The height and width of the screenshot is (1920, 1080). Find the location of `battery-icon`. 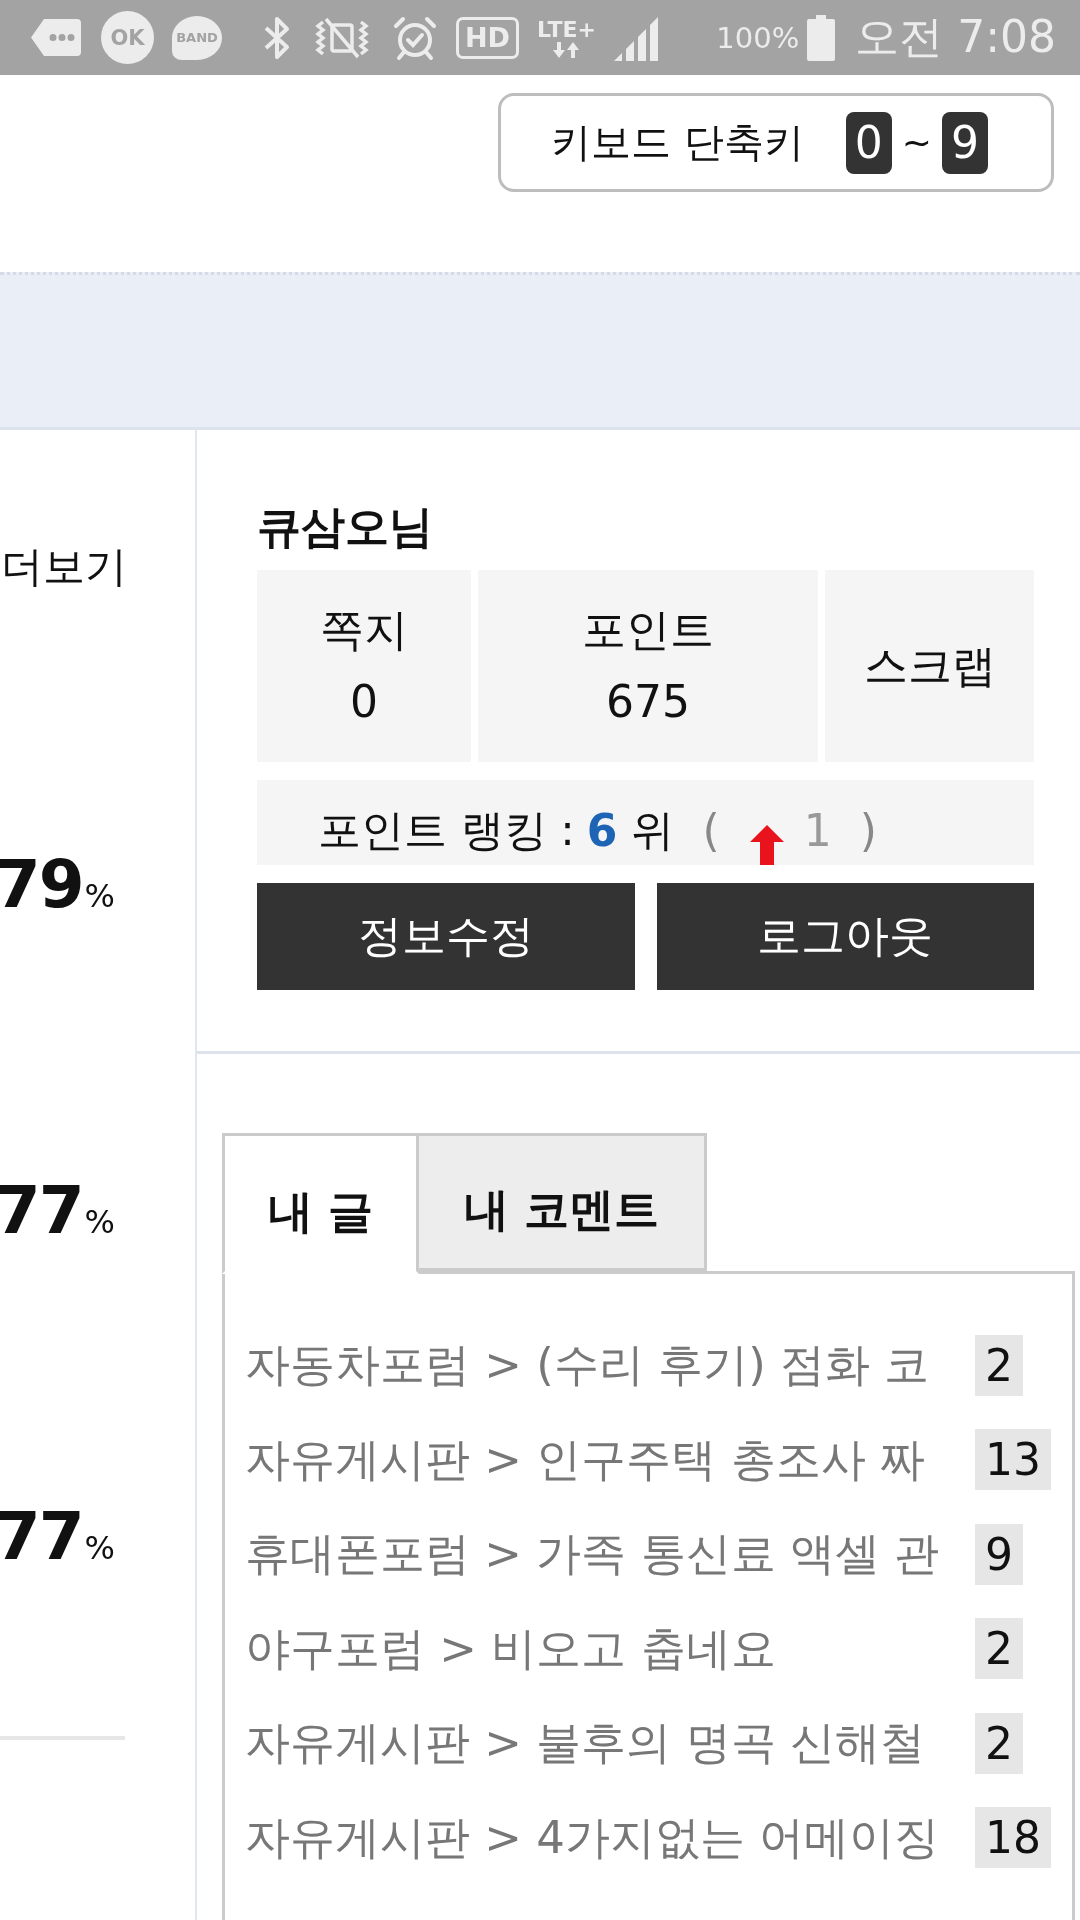

battery-icon is located at coordinates (821, 37).